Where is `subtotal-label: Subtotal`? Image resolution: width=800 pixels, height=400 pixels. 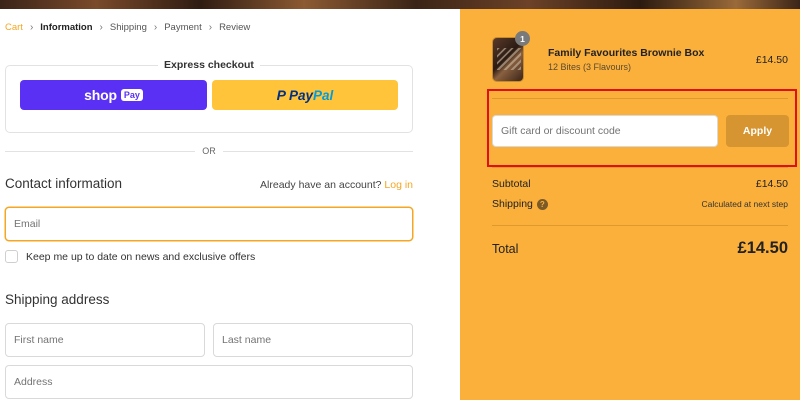
subtotal-label: Subtotal is located at coordinates (511, 184).